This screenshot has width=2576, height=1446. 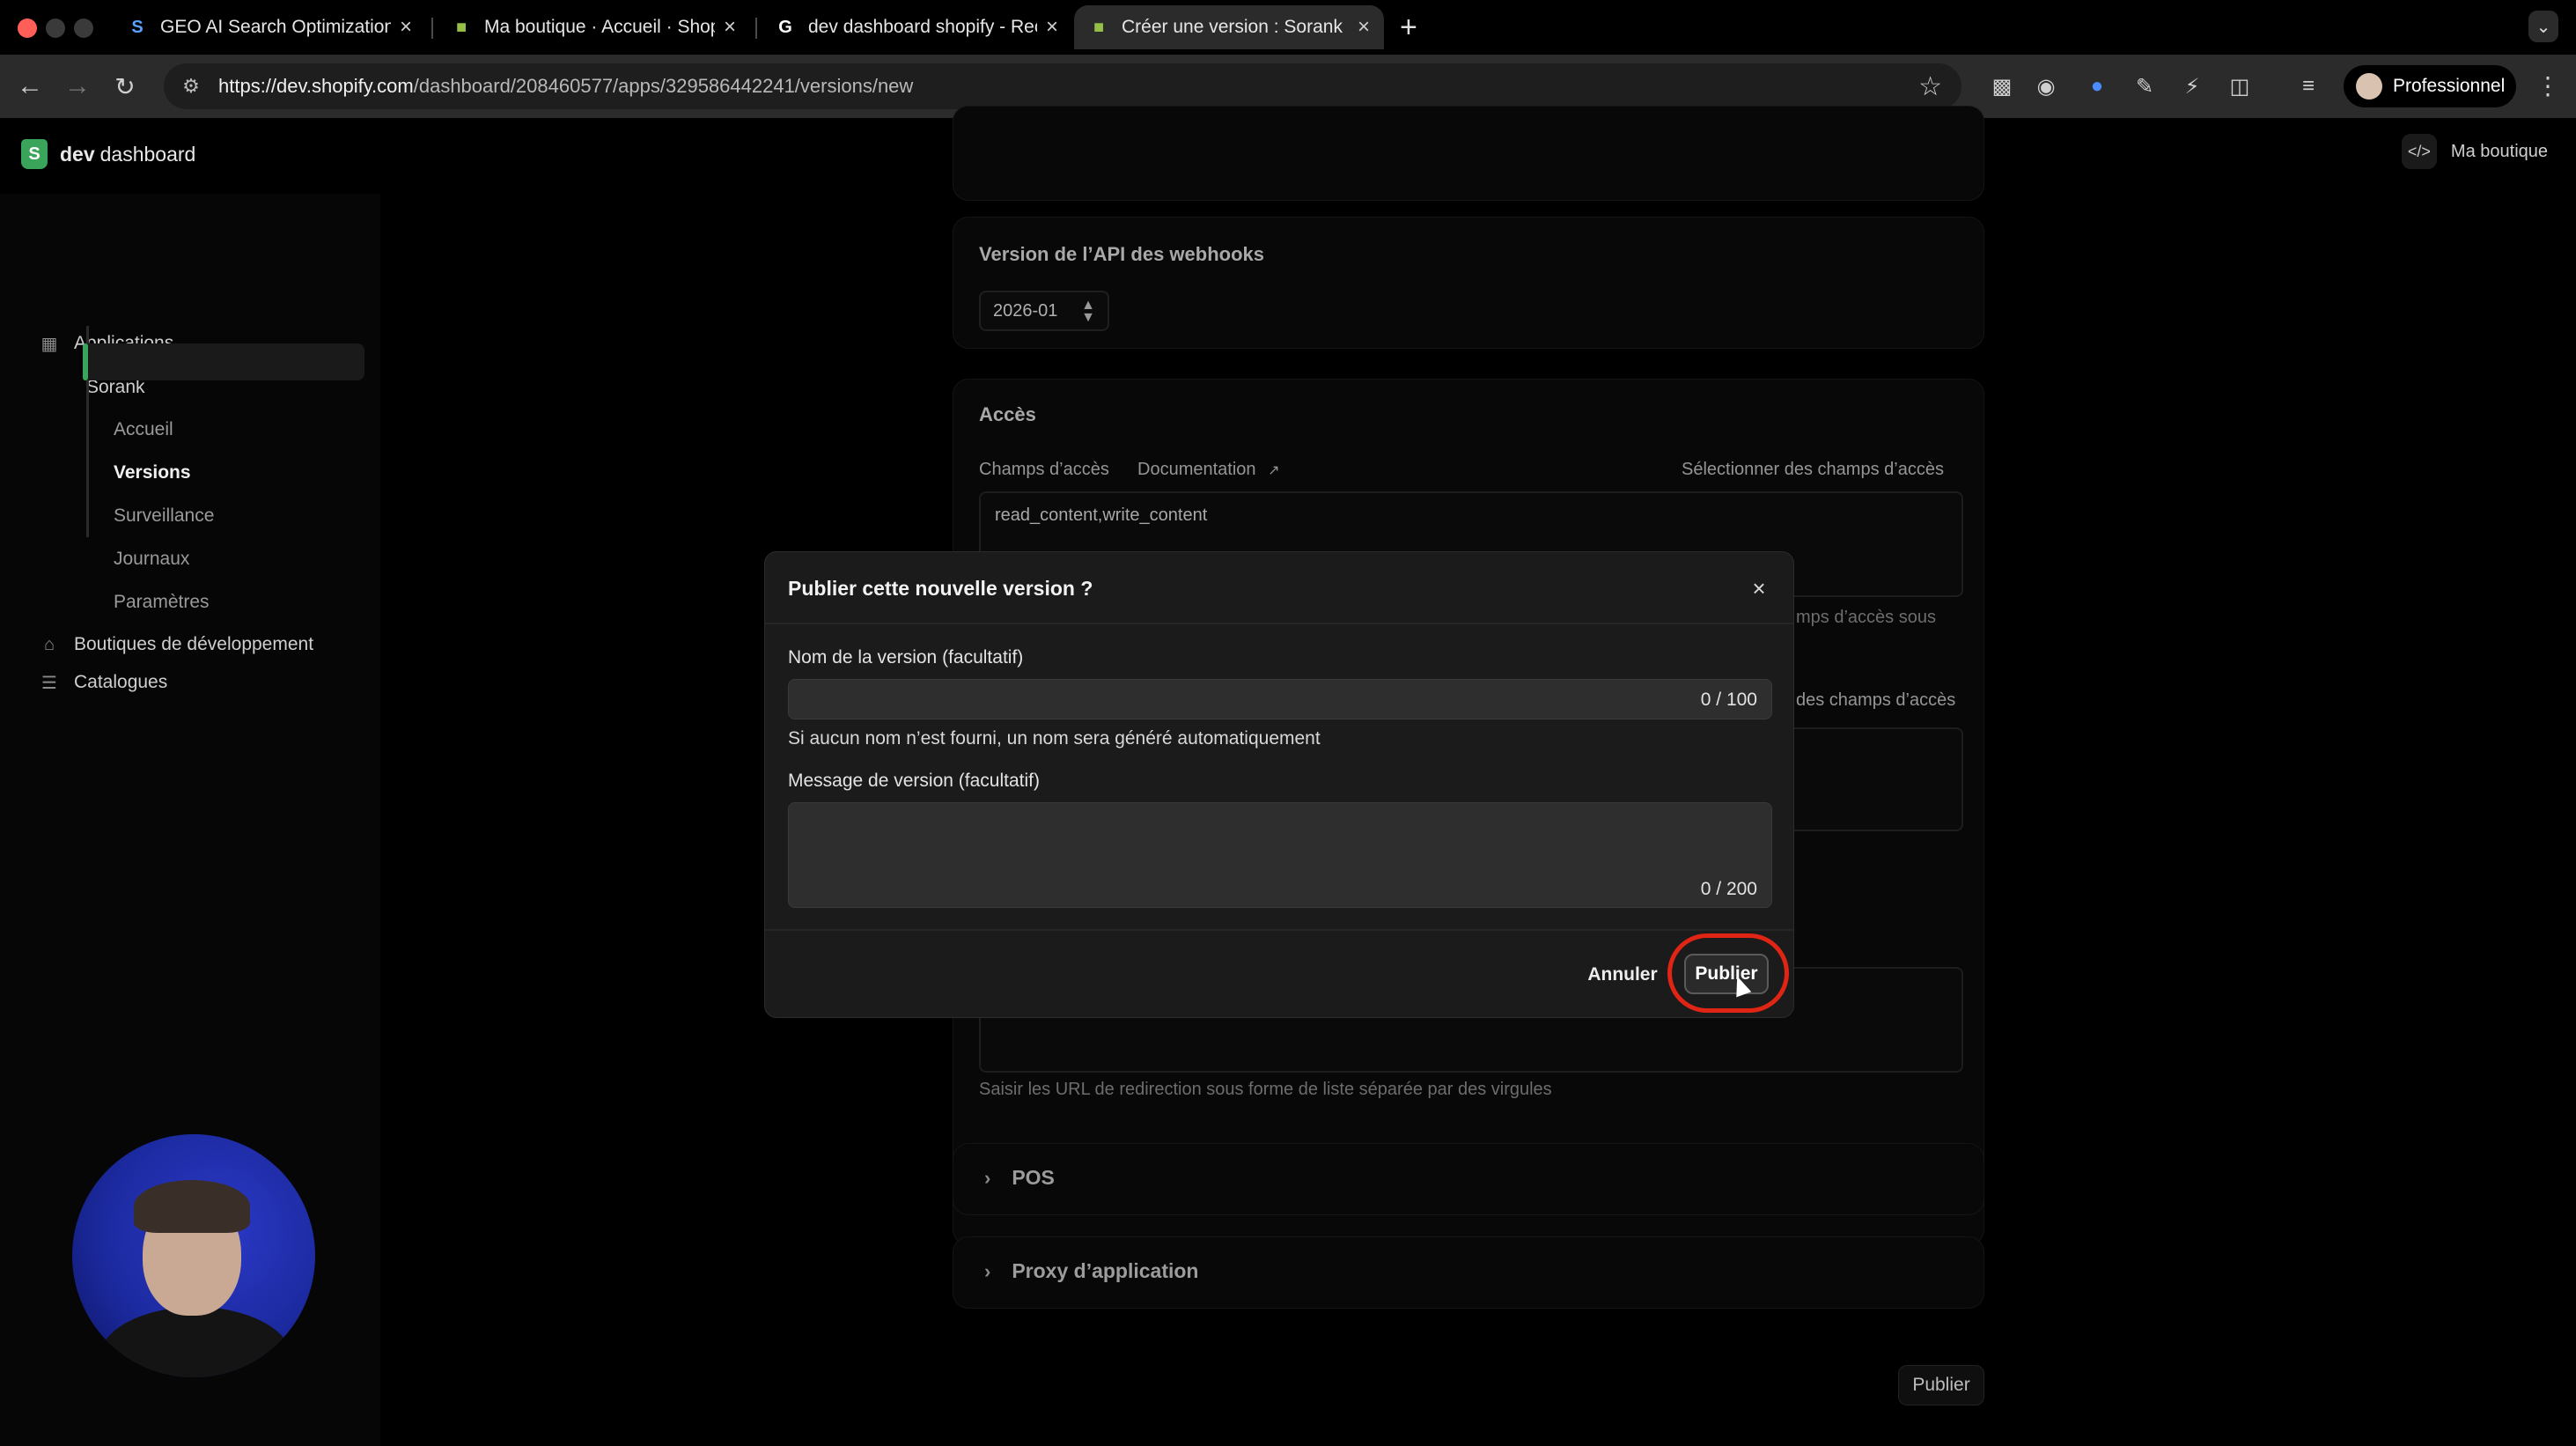 I want to click on sidebar-label: Journaux, so click(x=152, y=559).